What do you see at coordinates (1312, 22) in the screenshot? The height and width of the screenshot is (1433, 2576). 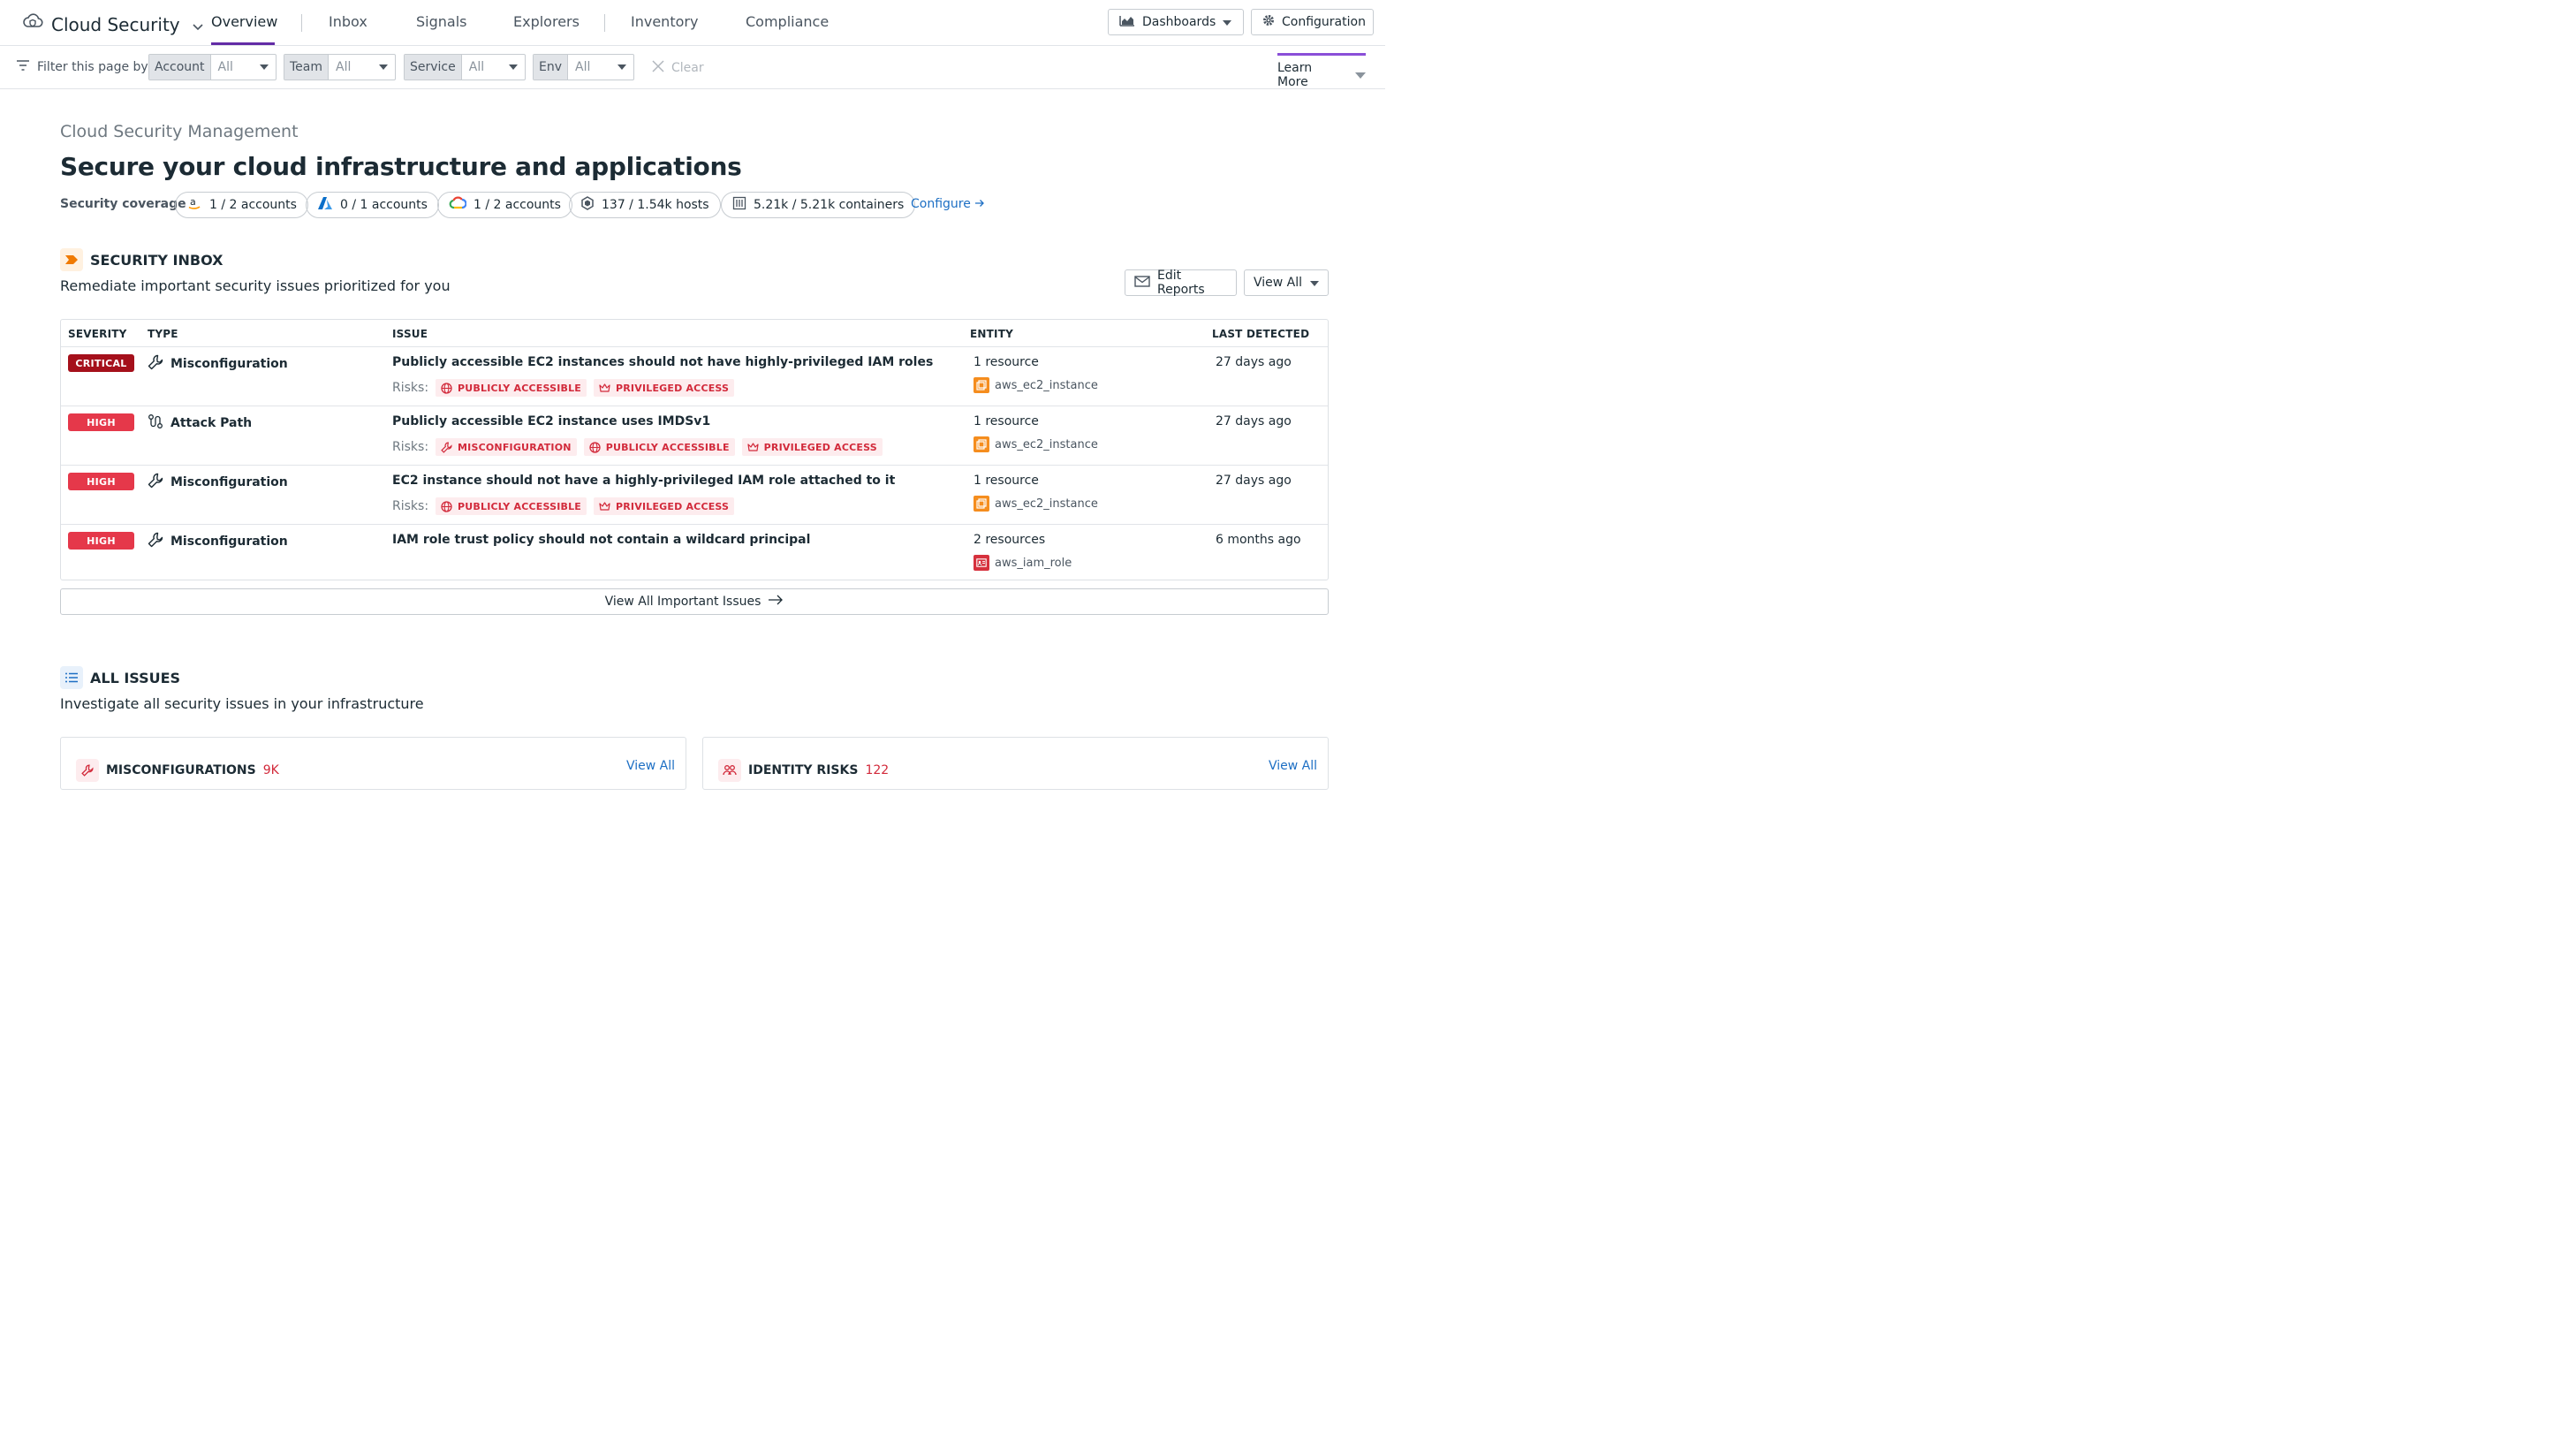 I see `configuration-button: Configuration` at bounding box center [1312, 22].